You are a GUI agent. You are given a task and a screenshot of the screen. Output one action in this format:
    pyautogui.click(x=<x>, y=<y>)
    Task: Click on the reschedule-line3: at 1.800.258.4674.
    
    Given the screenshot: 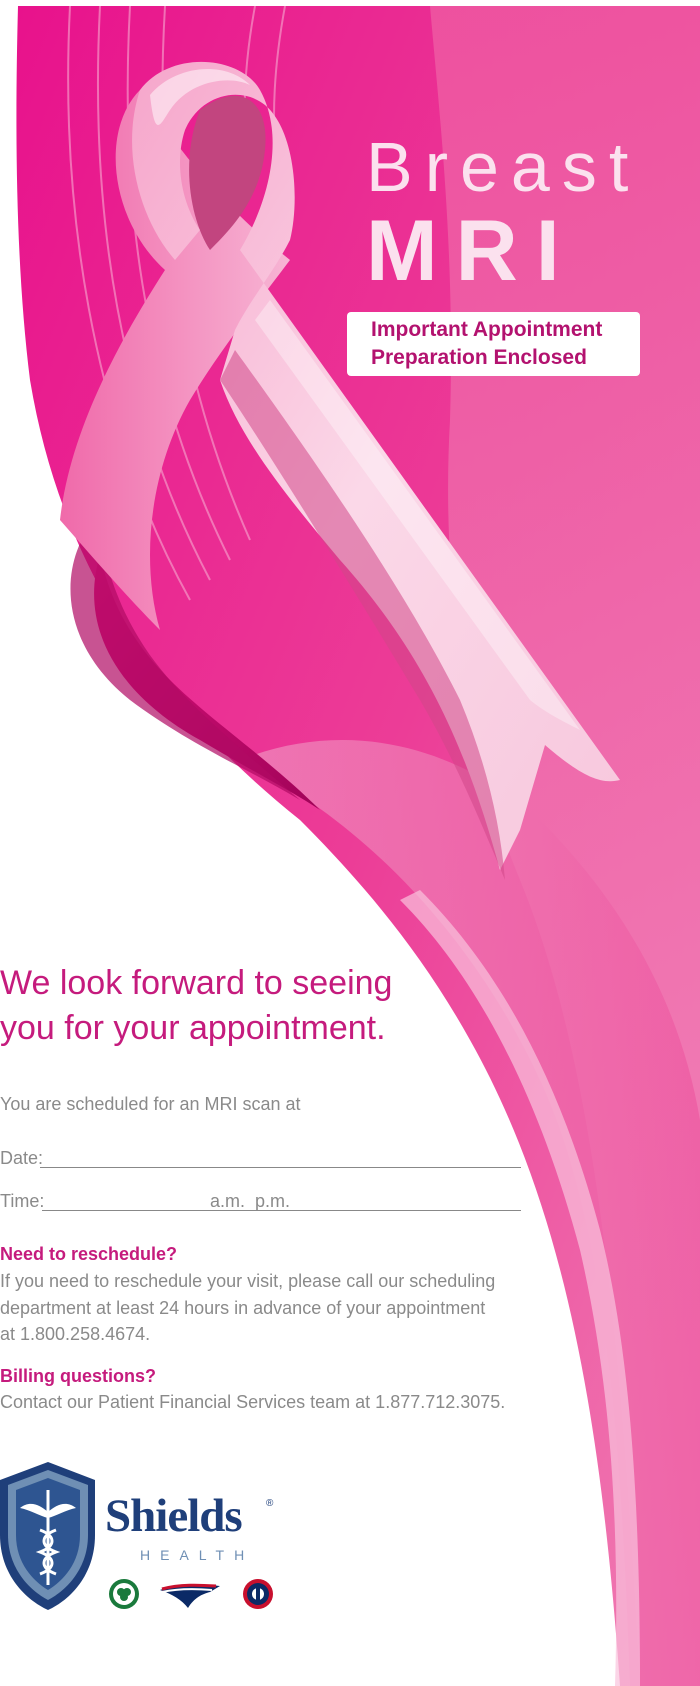 What is the action you would take?
    pyautogui.click(x=75, y=1334)
    